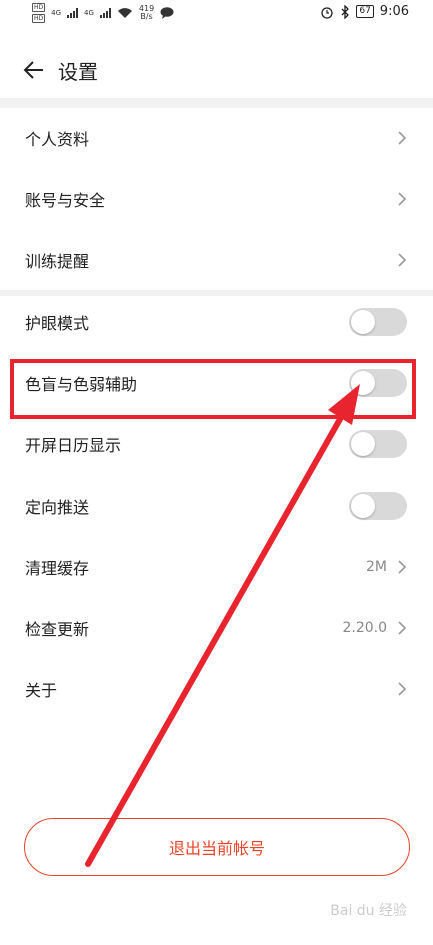 The height and width of the screenshot is (945, 433). What do you see at coordinates (216, 506) in the screenshot?
I see `settings-item-targeted-push: 定向推送` at bounding box center [216, 506].